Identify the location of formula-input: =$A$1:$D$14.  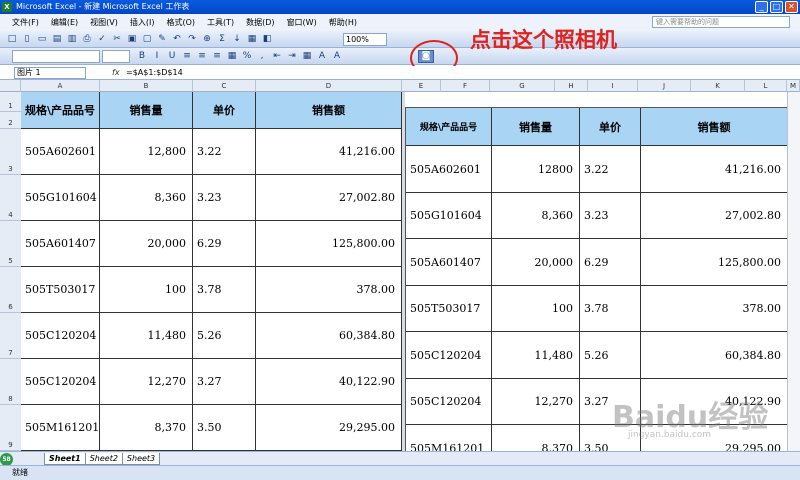
(154, 72).